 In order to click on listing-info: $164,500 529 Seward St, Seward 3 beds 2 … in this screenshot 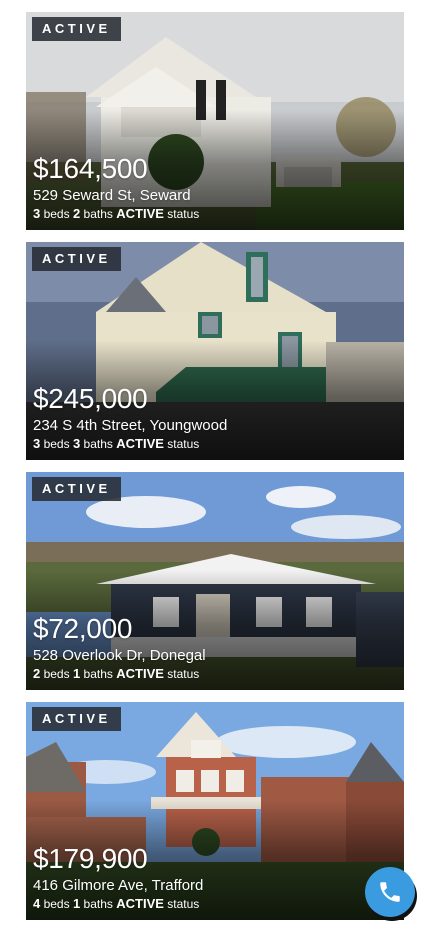, I will do `click(116, 188)`.